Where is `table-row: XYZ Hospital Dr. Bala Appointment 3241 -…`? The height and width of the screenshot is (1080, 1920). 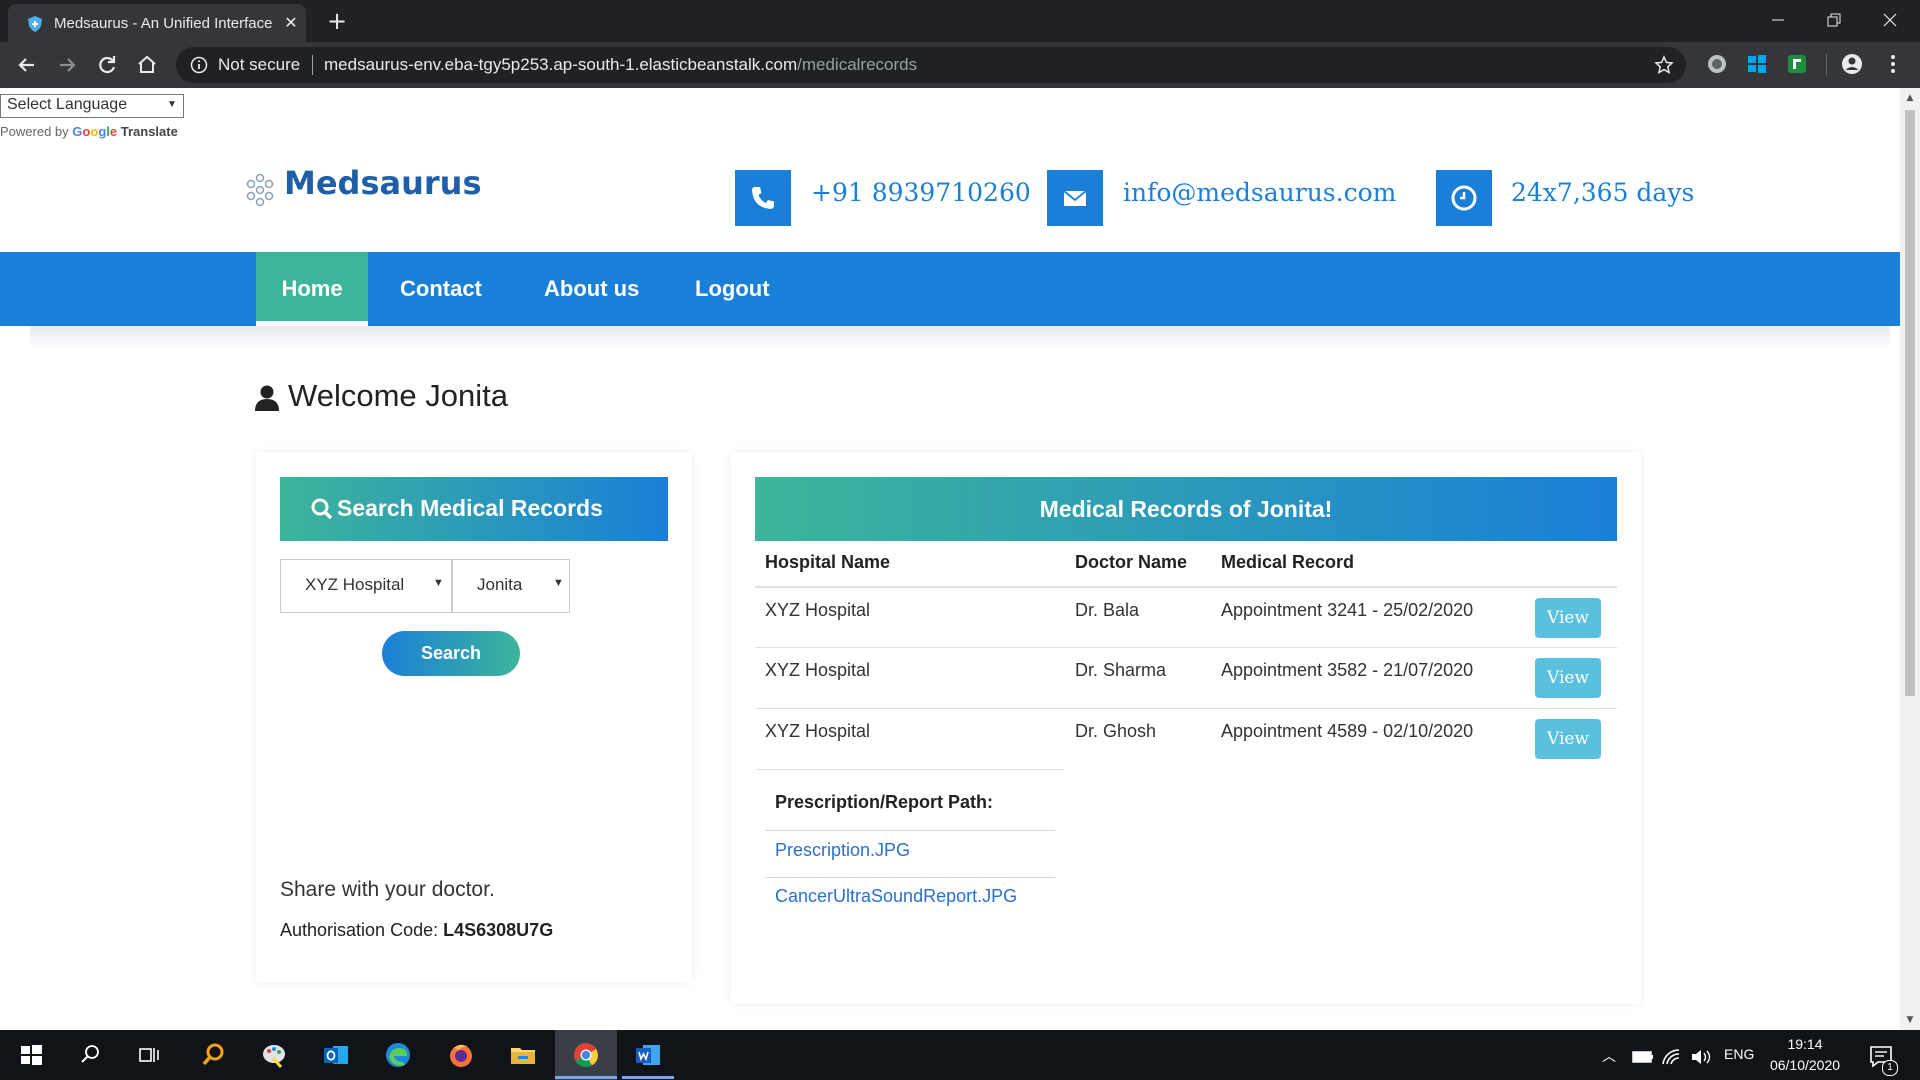 table-row: XYZ Hospital Dr. Bala Appointment 3241 -… is located at coordinates (1186, 617).